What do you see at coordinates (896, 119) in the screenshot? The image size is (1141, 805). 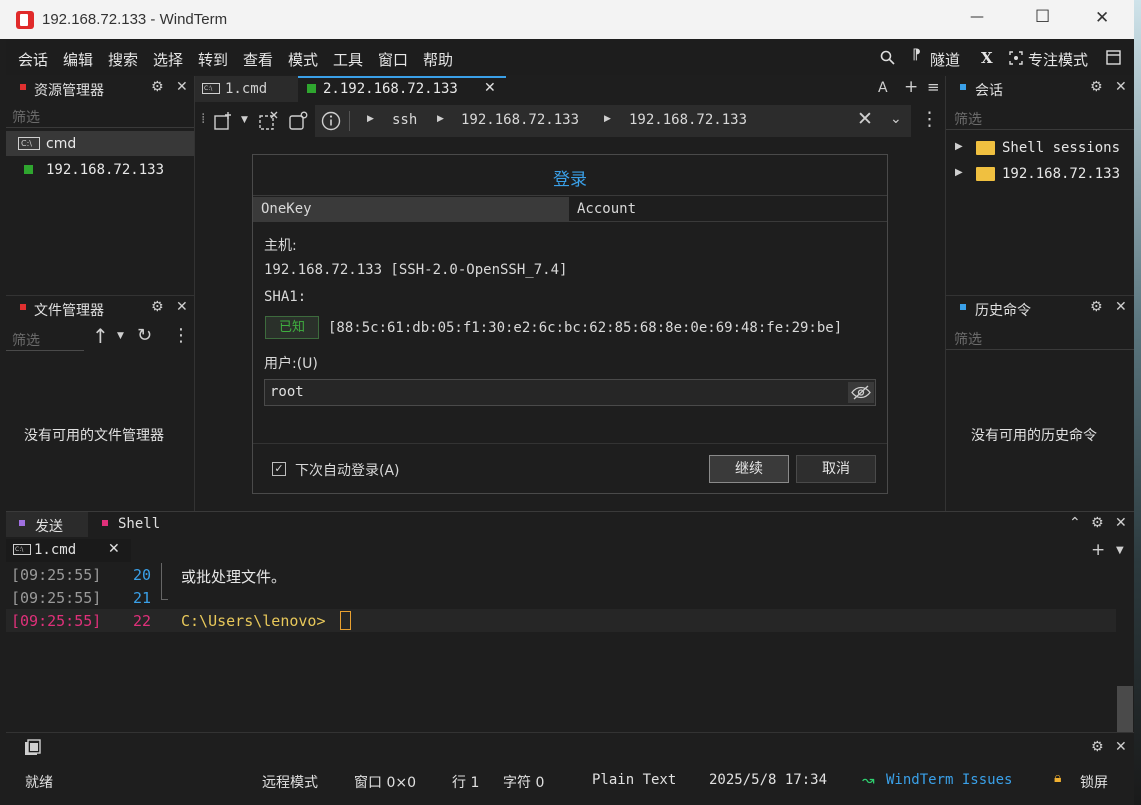 I see `chevron-down-icon: ⌄` at bounding box center [896, 119].